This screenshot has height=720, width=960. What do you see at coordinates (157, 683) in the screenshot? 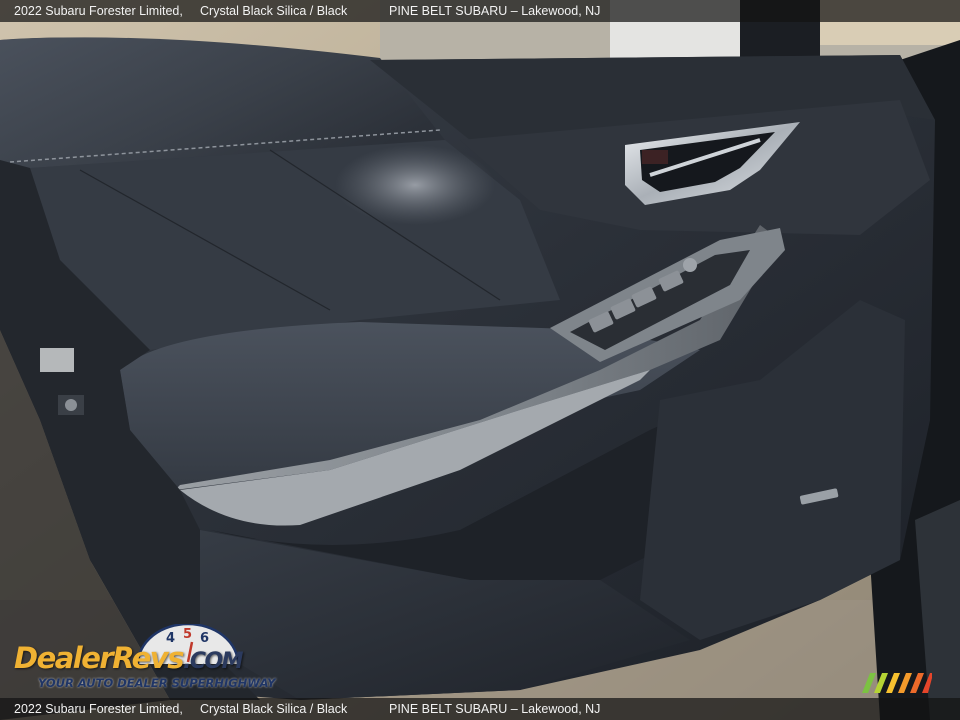
I see `watermark-tagline: YOUR AUTO DEALER SUPERHIGHWAY` at bounding box center [157, 683].